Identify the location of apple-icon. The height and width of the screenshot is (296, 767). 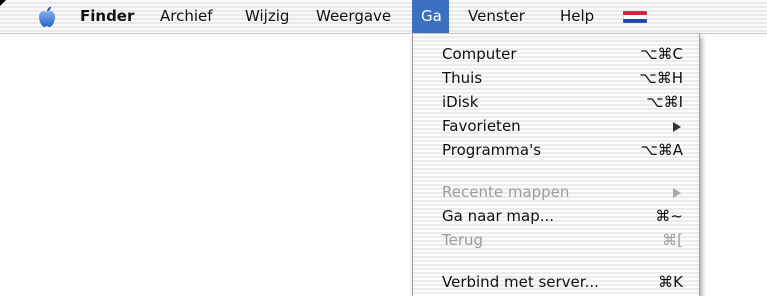
(47, 17).